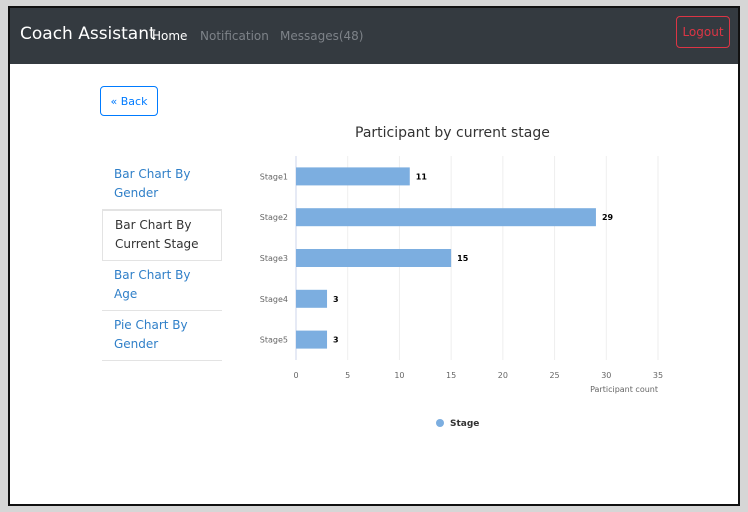  Describe the element at coordinates (703, 32) in the screenshot. I see `logout-button: Logout` at that location.